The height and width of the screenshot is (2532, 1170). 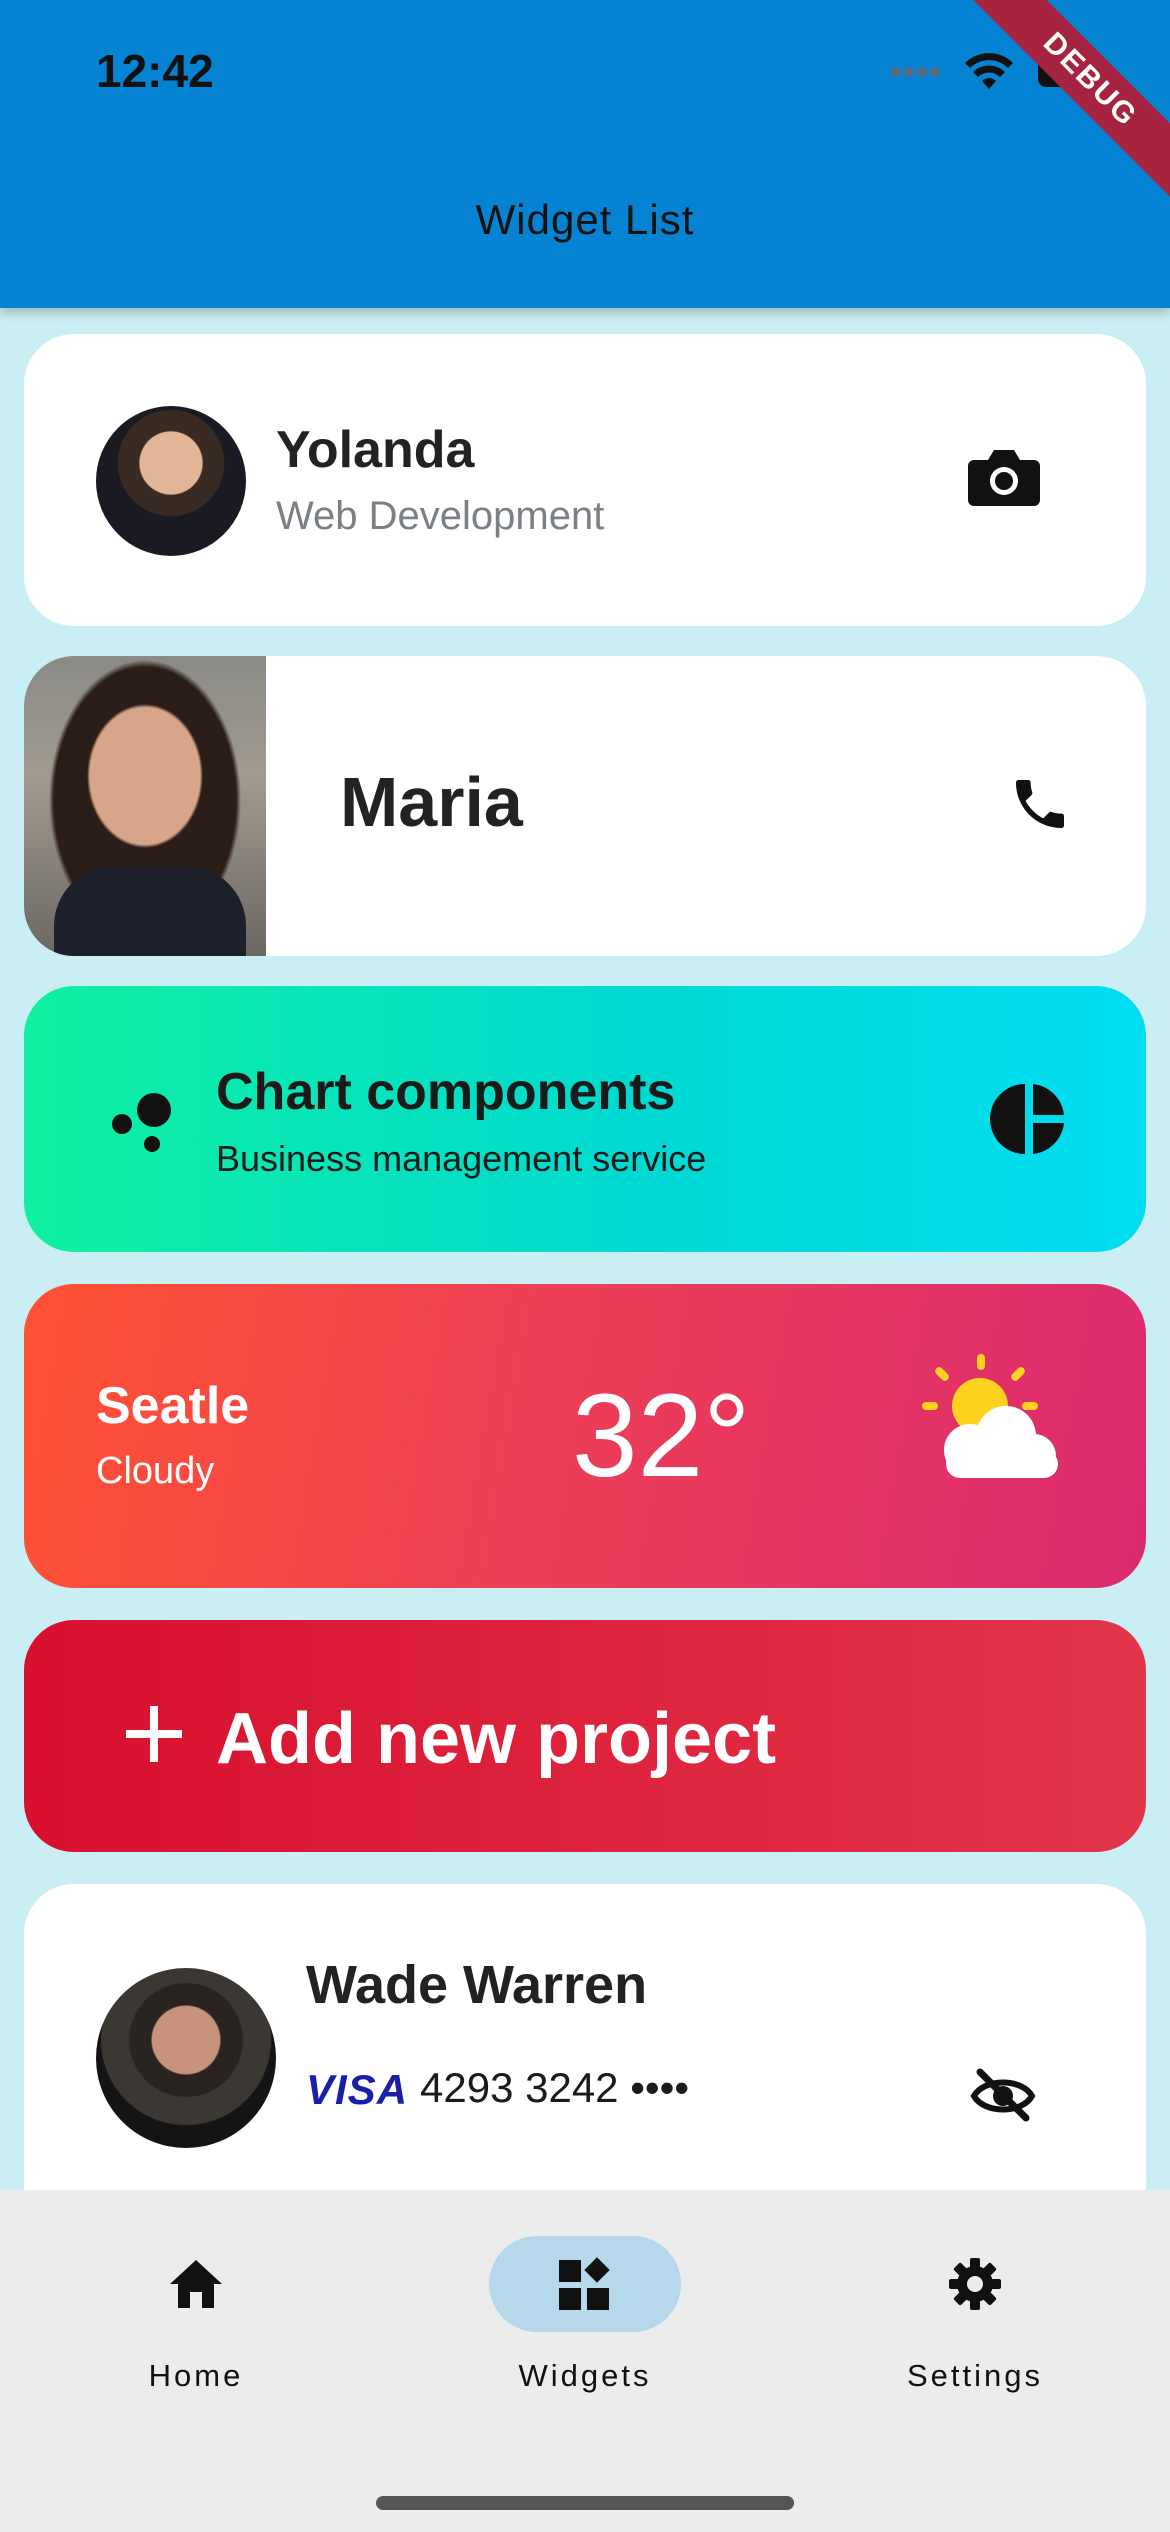 I want to click on cellular-signal-icon, so click(x=915, y=72).